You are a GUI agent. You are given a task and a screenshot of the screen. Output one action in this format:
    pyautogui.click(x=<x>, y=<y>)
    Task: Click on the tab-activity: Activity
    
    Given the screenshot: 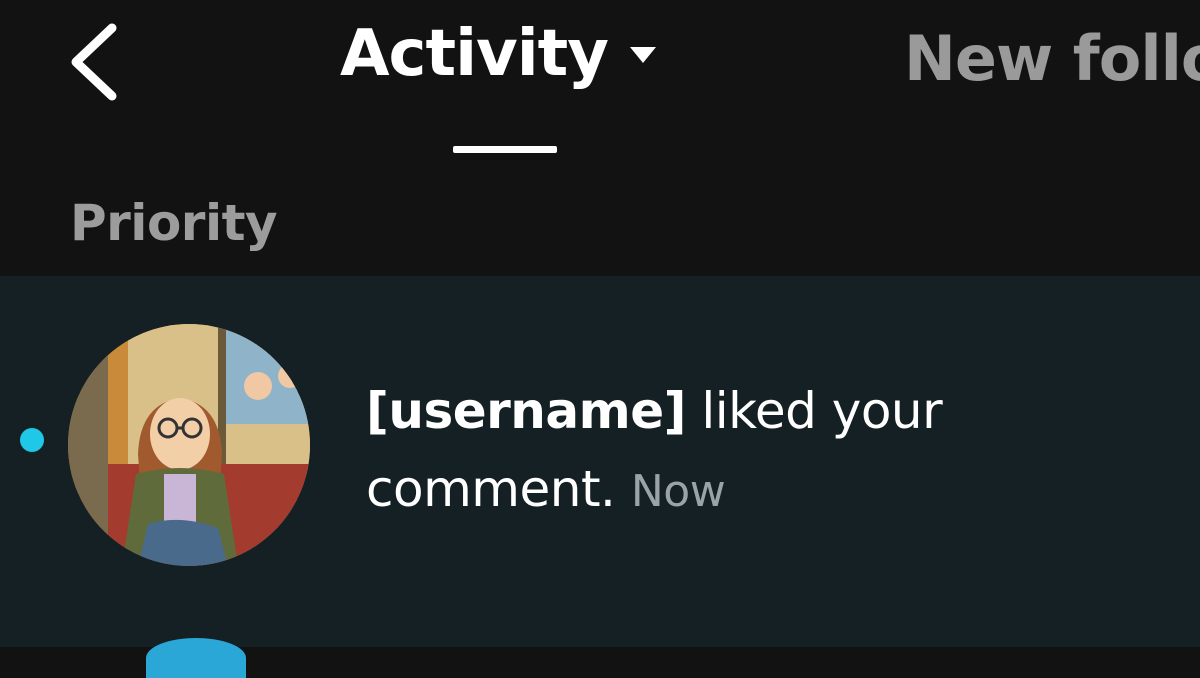 What is the action you would take?
    pyautogui.click(x=498, y=54)
    